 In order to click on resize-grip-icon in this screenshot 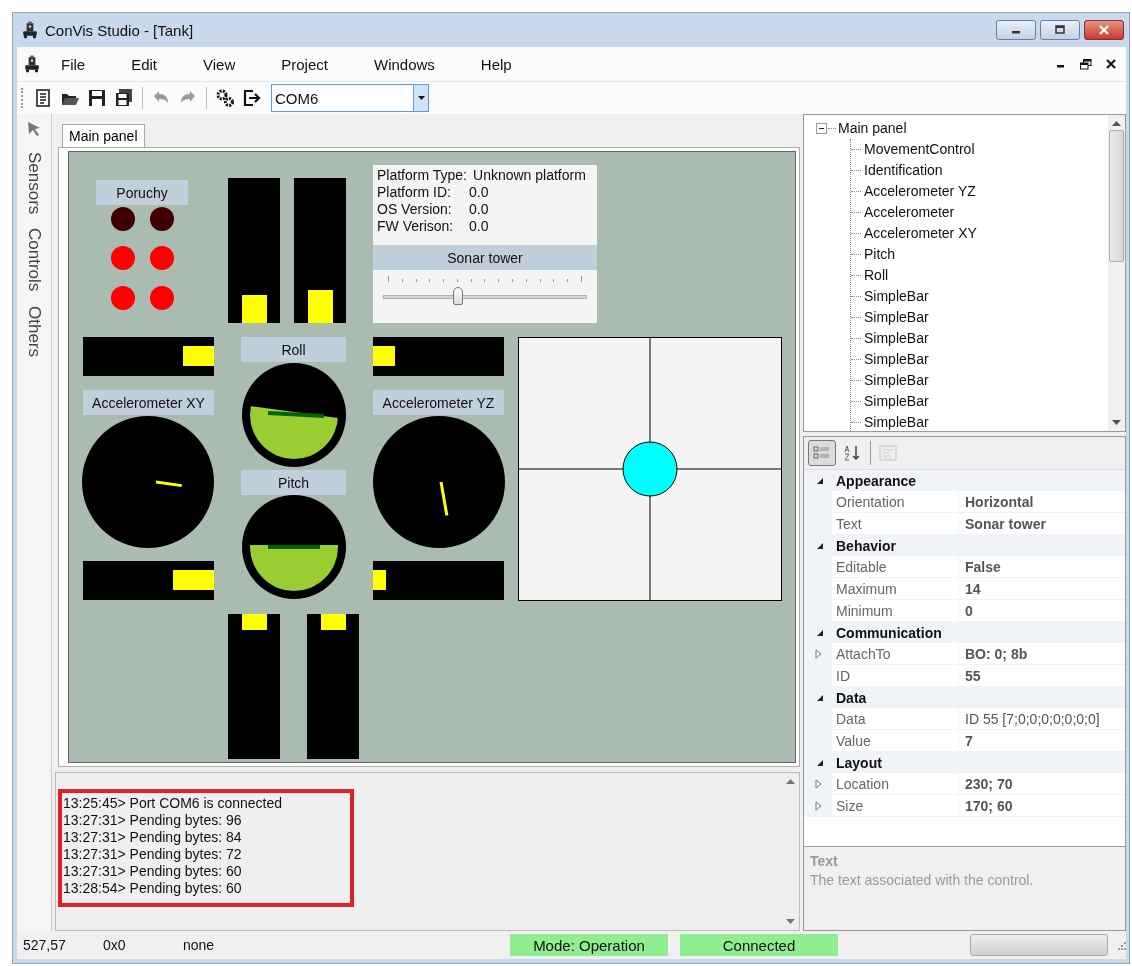, I will do `click(1121, 945)`.